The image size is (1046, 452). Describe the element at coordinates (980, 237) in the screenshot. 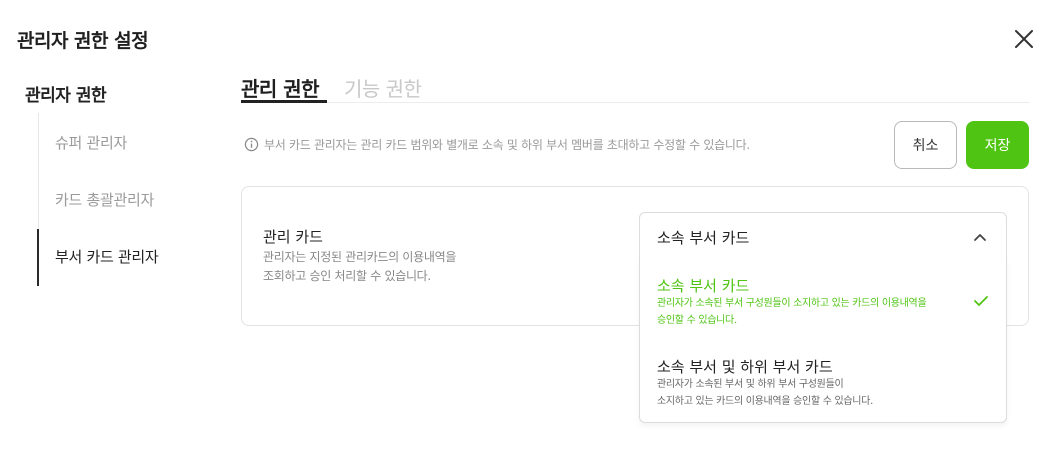

I see `chevron-up-icon` at that location.